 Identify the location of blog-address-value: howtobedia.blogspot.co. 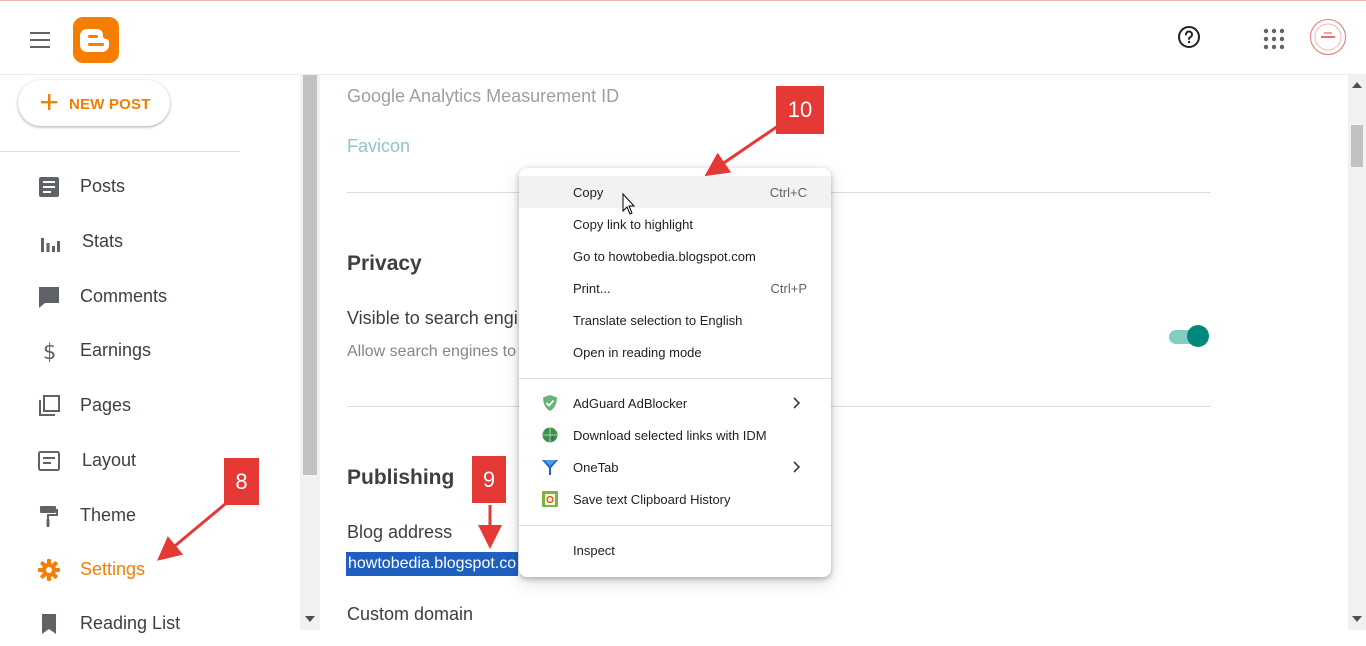
(432, 564).